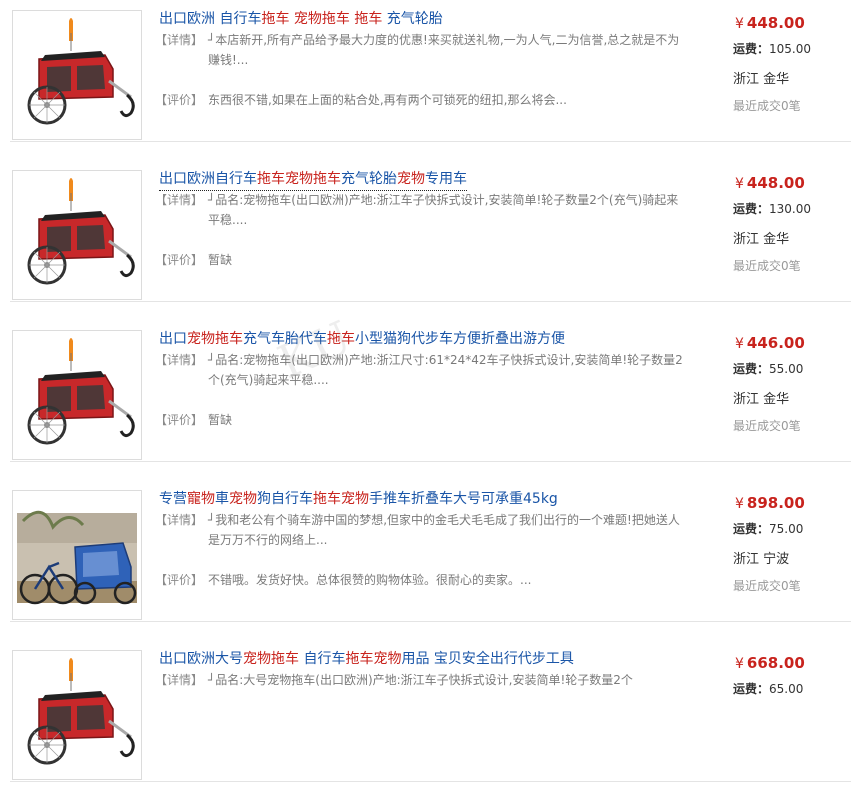 This screenshot has width=851, height=802. What do you see at coordinates (446, 179) in the screenshot?
I see `title-text: 专用车` at bounding box center [446, 179].